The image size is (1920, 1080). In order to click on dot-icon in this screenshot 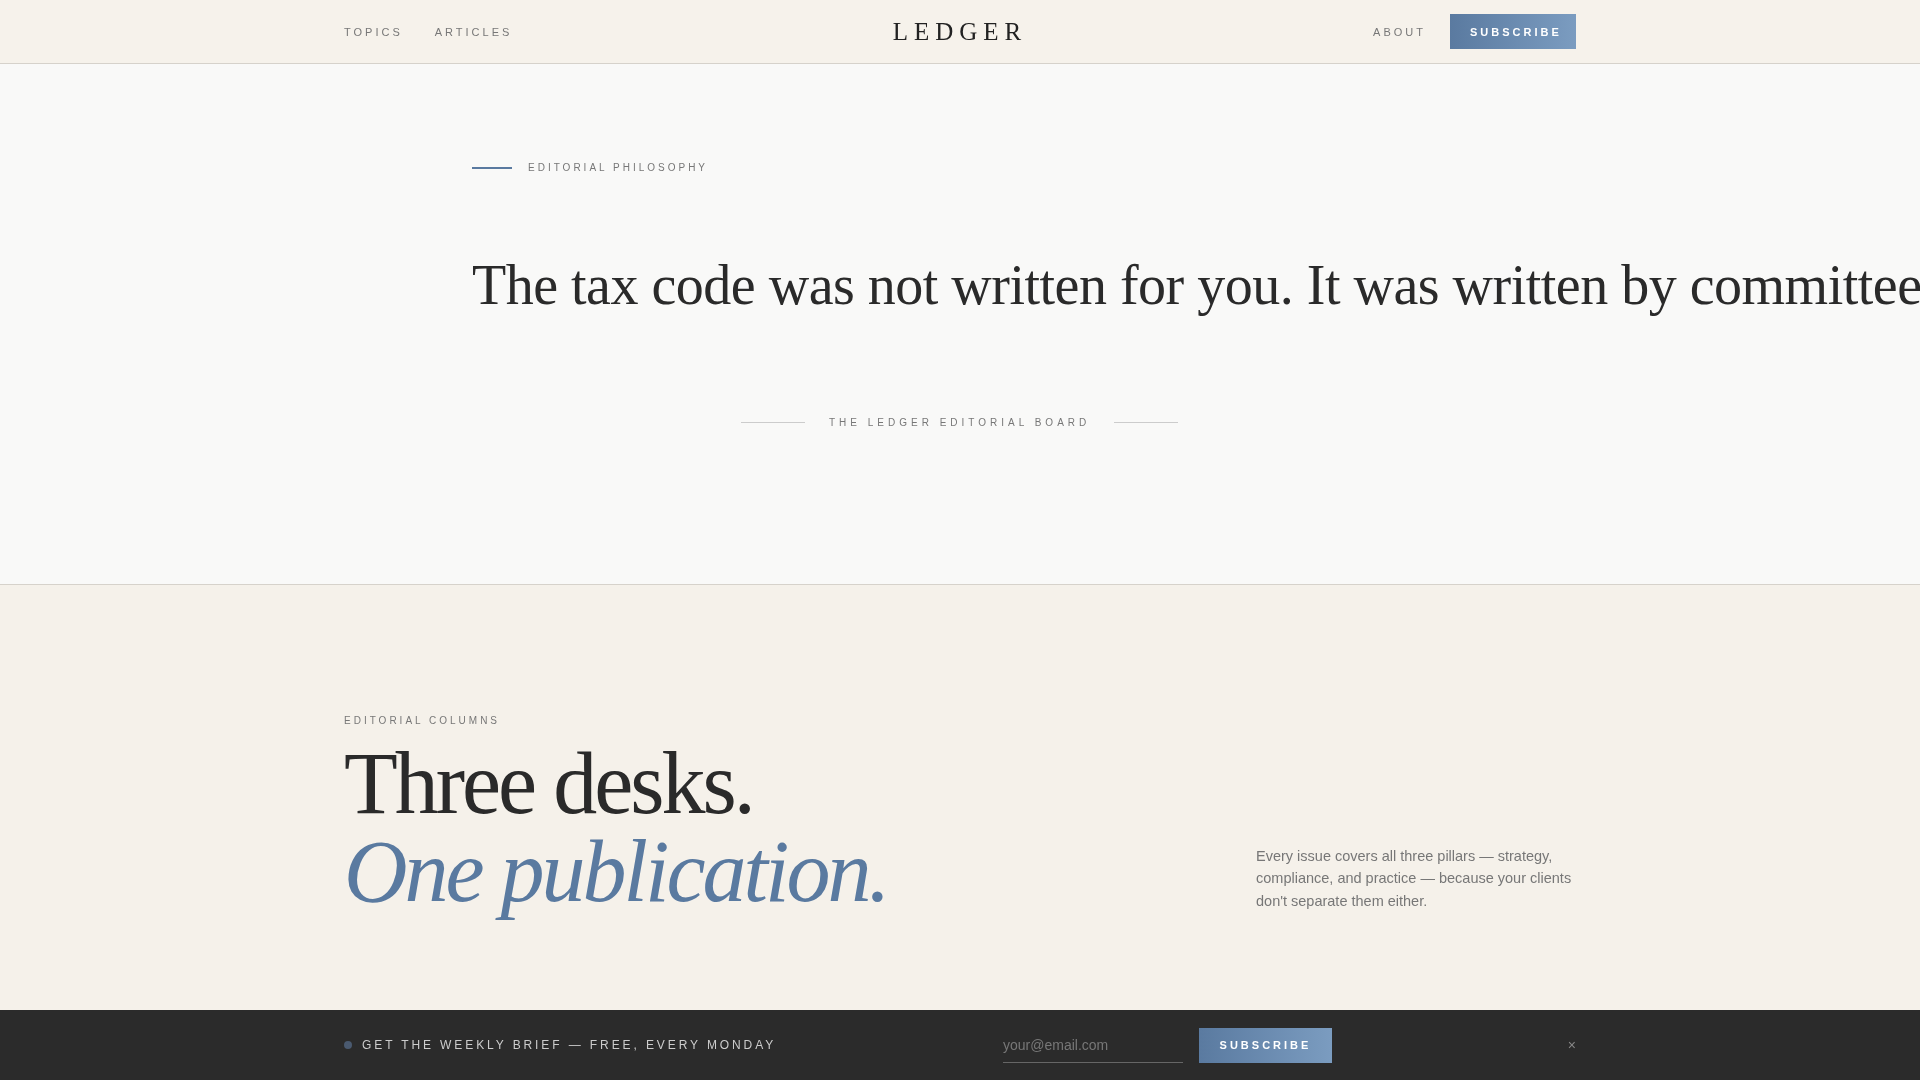, I will do `click(348, 1045)`.